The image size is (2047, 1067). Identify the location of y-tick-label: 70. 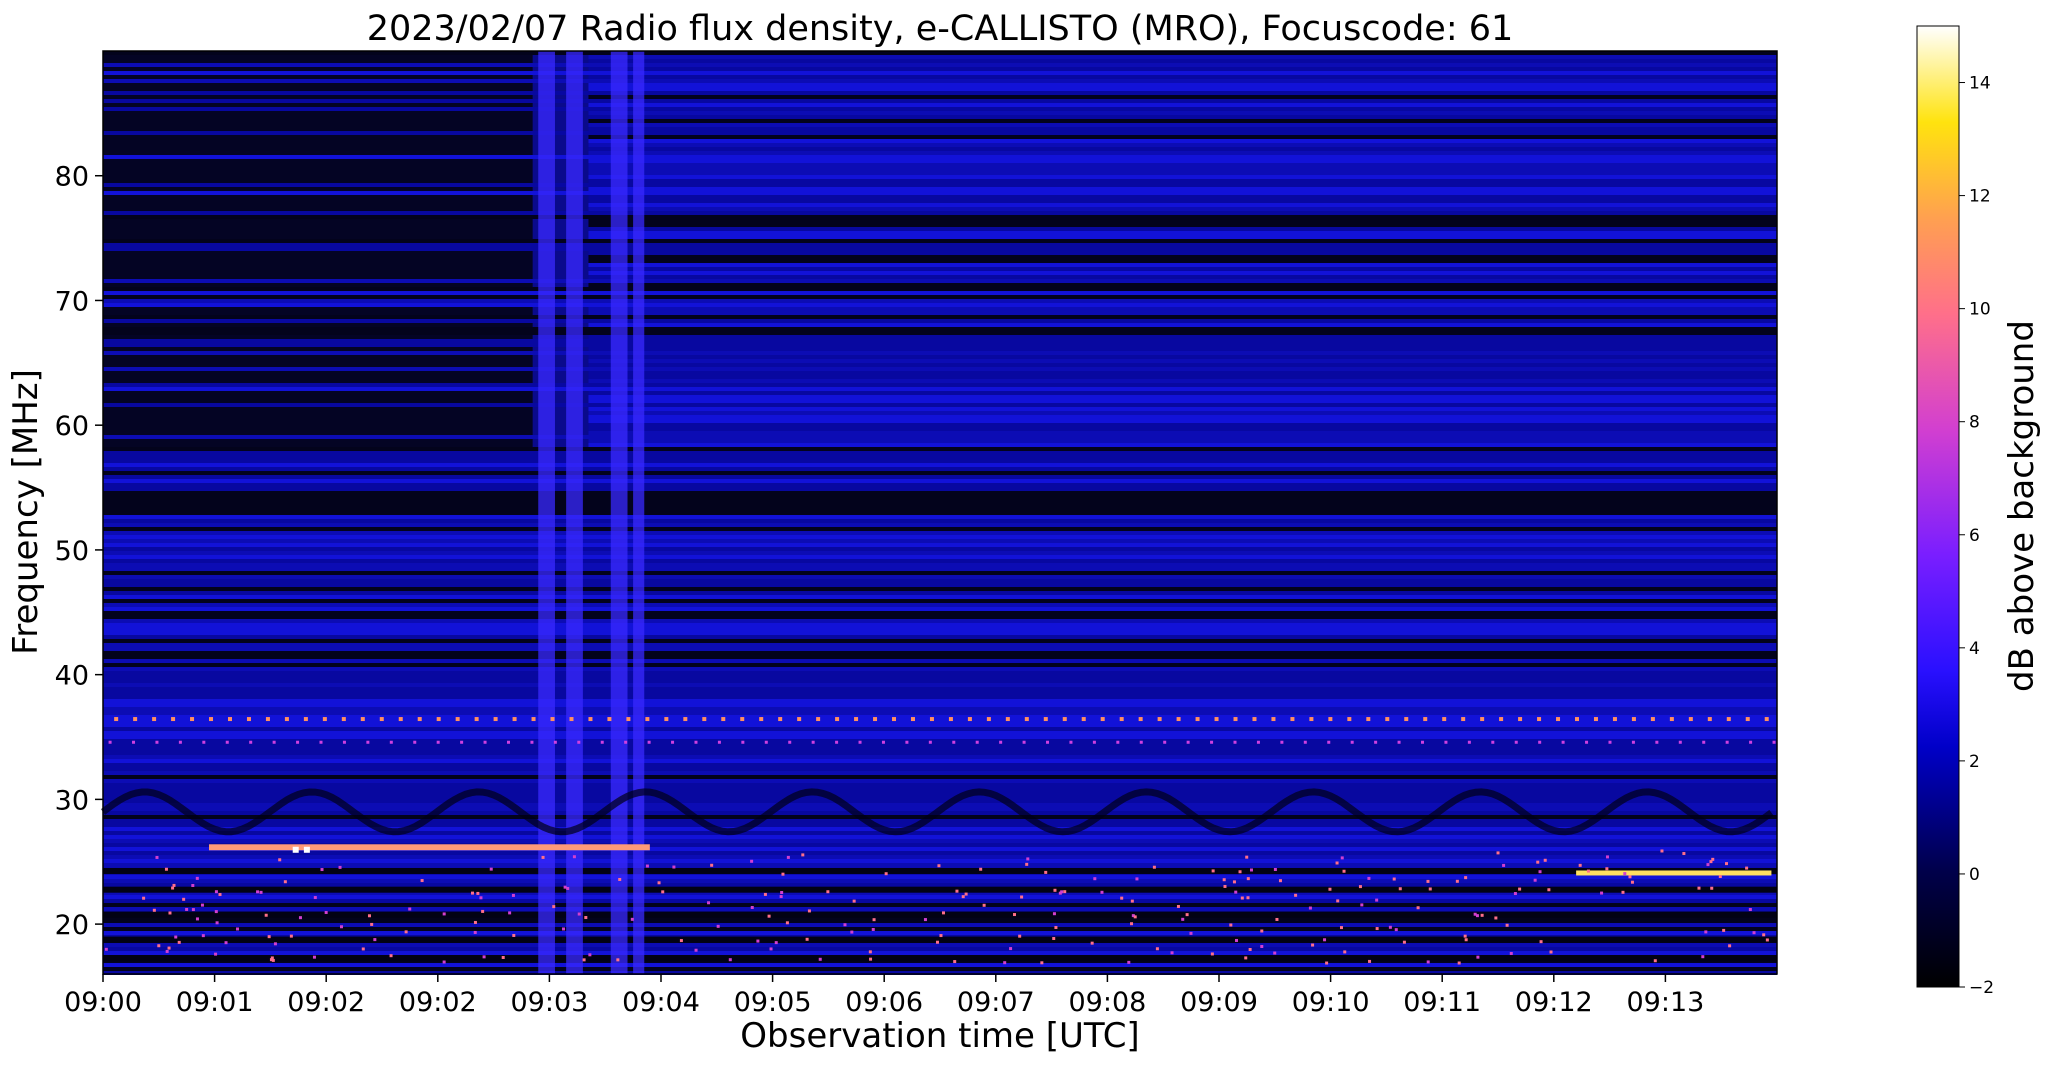
(72, 301).